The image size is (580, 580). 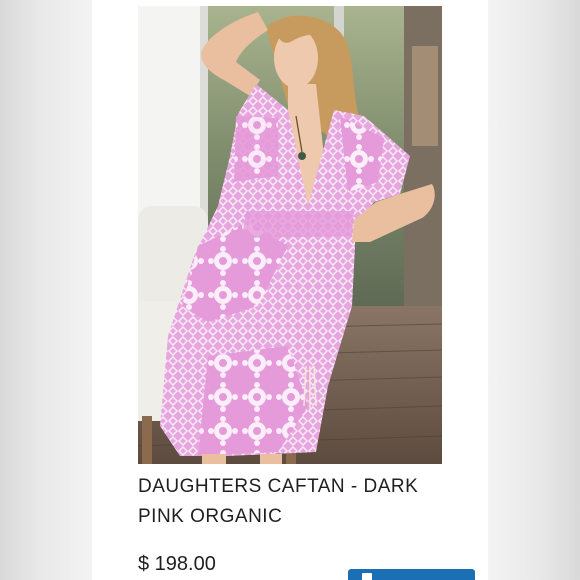 I want to click on add-to-cart-button, so click(x=411, y=574).